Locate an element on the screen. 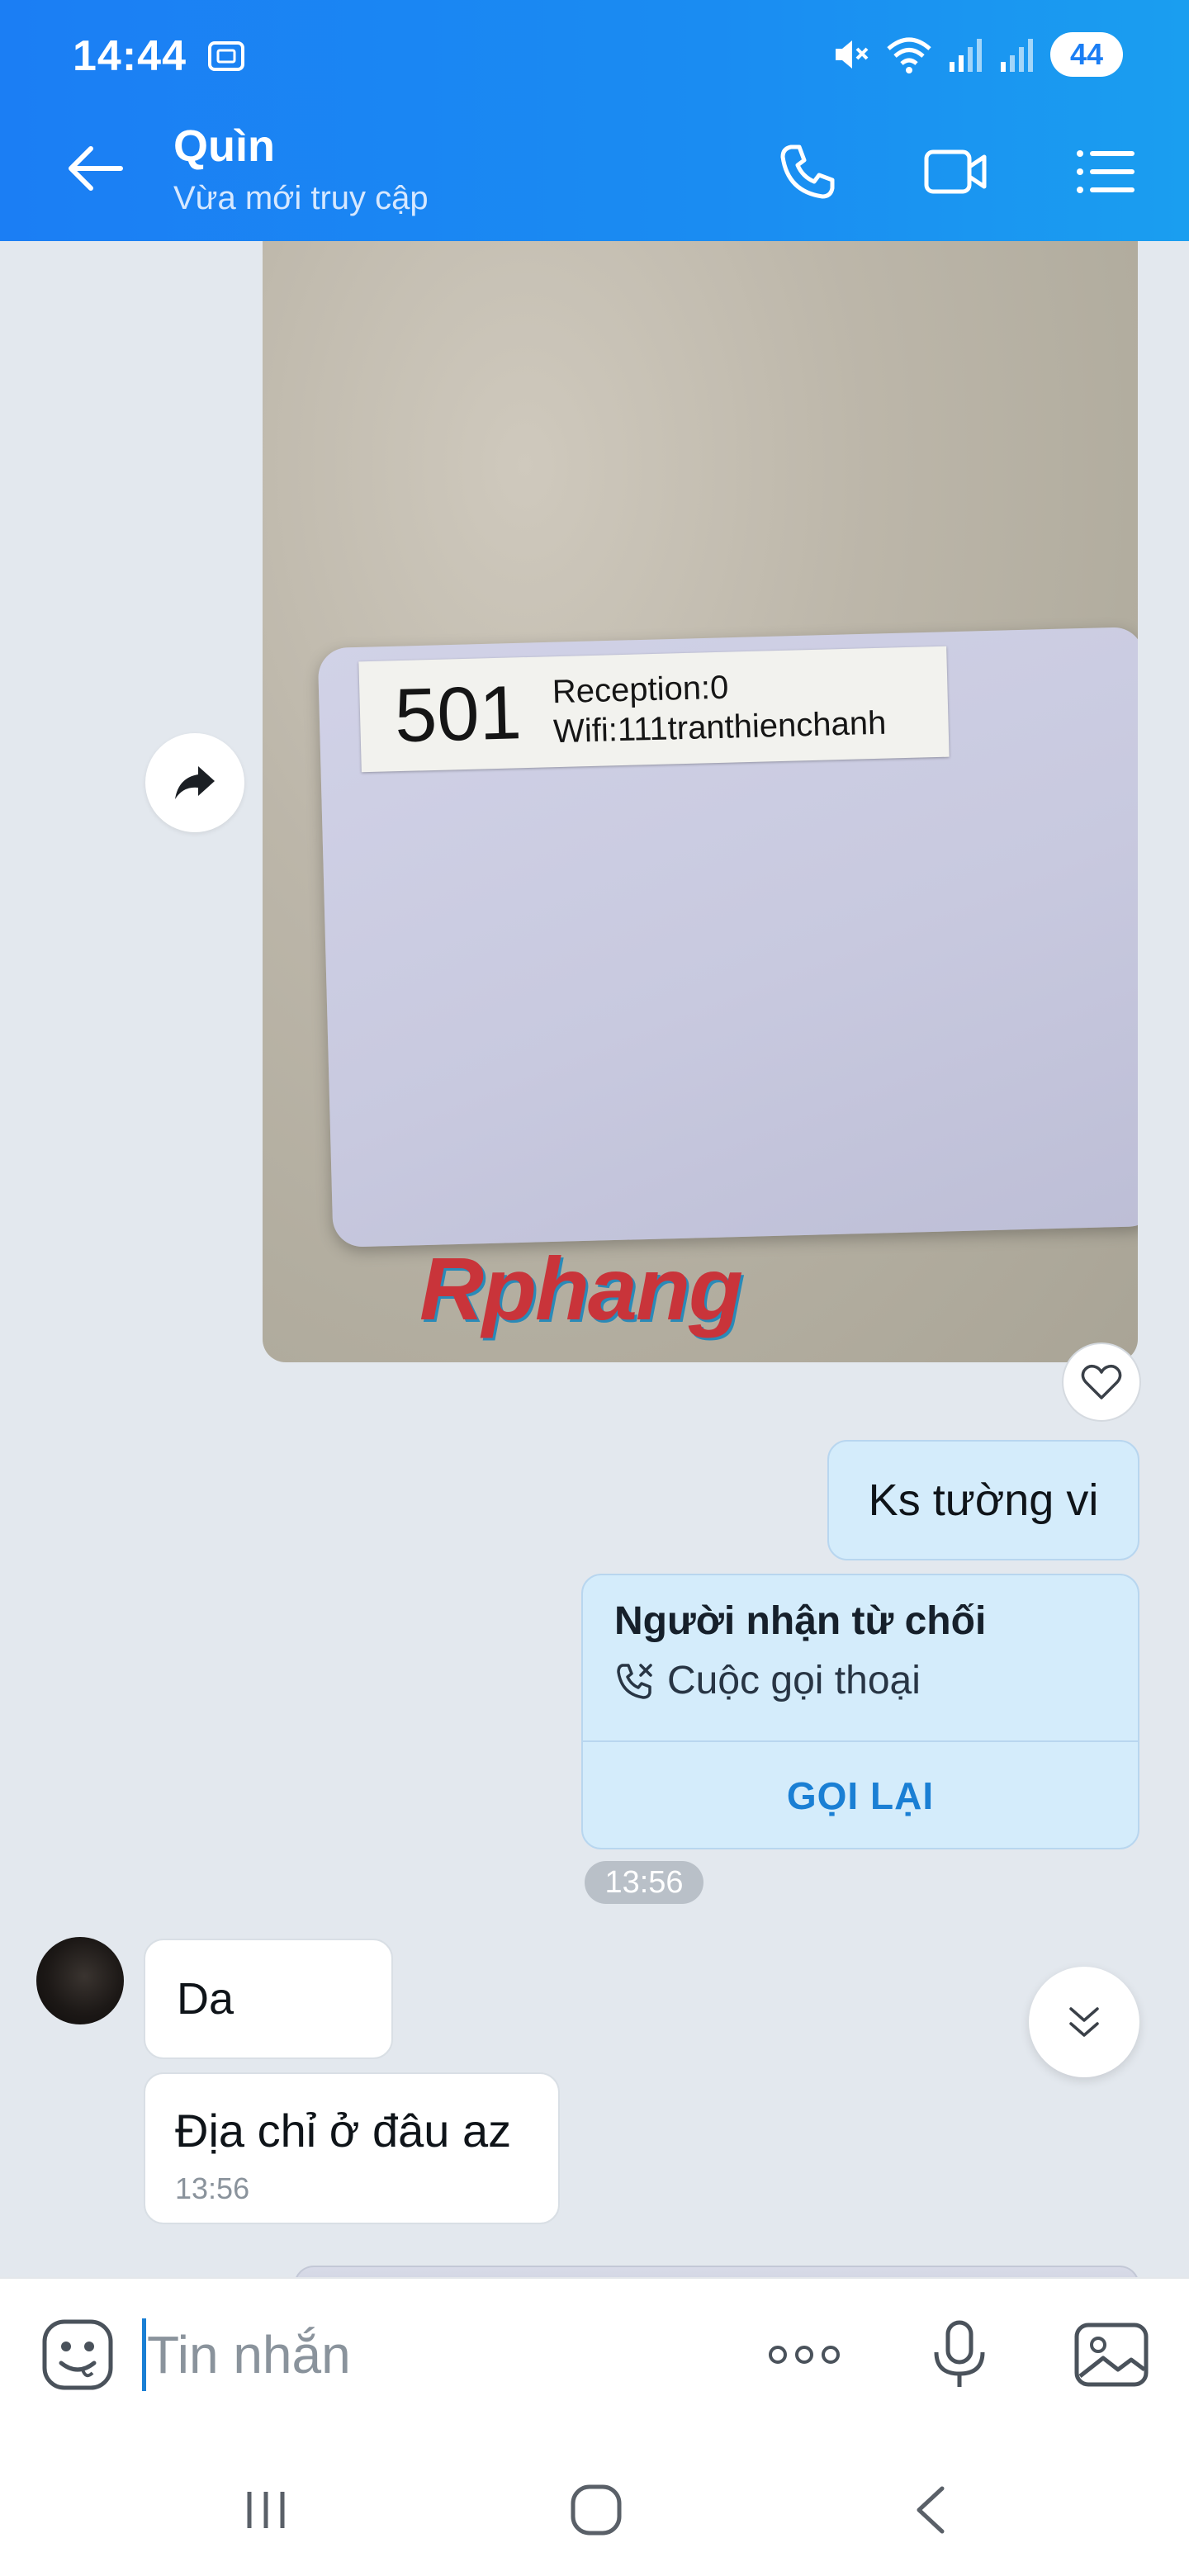 The image size is (1189, 2576). image-icon is located at coordinates (1111, 2355).